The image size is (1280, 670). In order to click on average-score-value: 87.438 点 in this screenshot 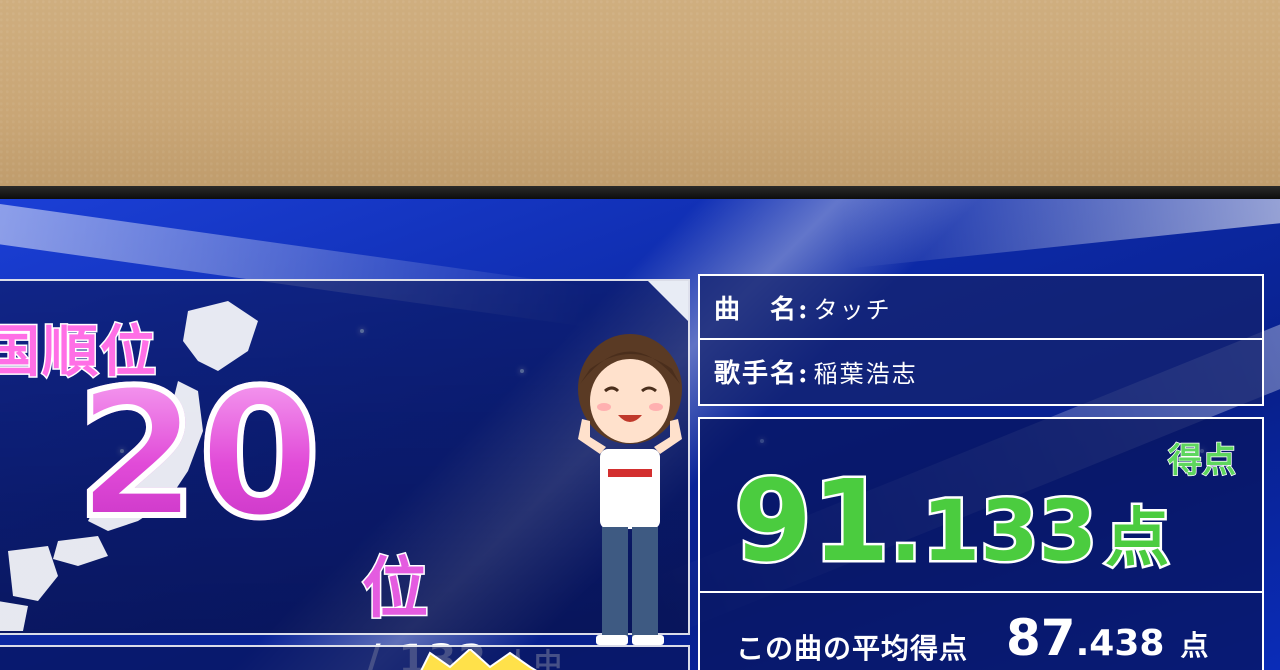, I will do `click(1107, 638)`.